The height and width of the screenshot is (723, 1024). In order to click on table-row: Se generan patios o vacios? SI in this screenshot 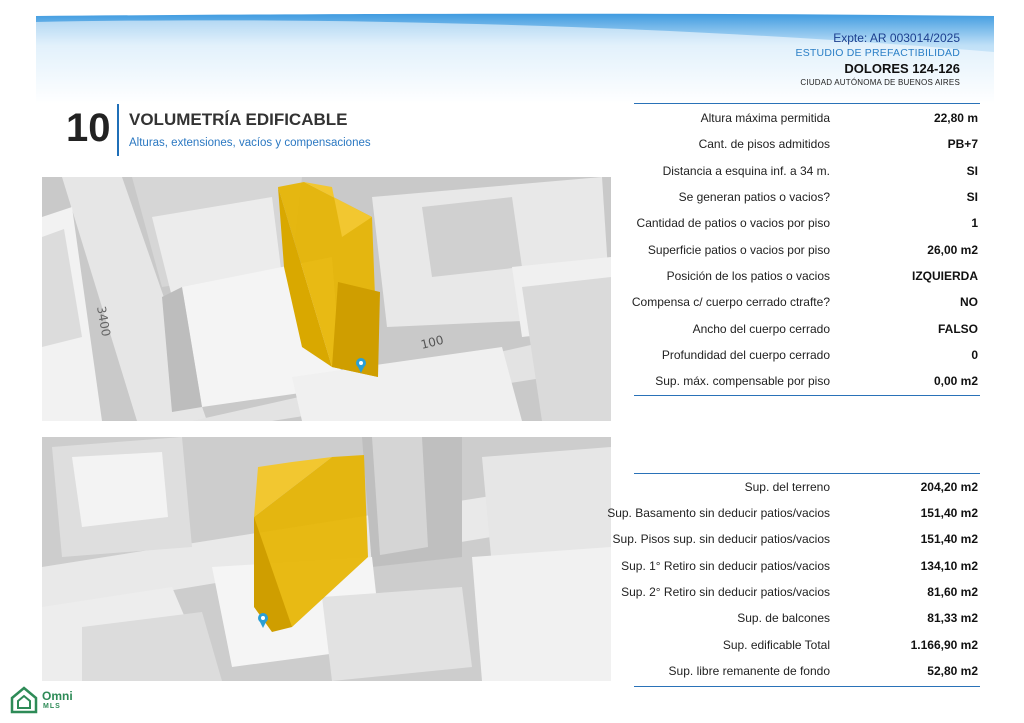, I will do `click(807, 197)`.